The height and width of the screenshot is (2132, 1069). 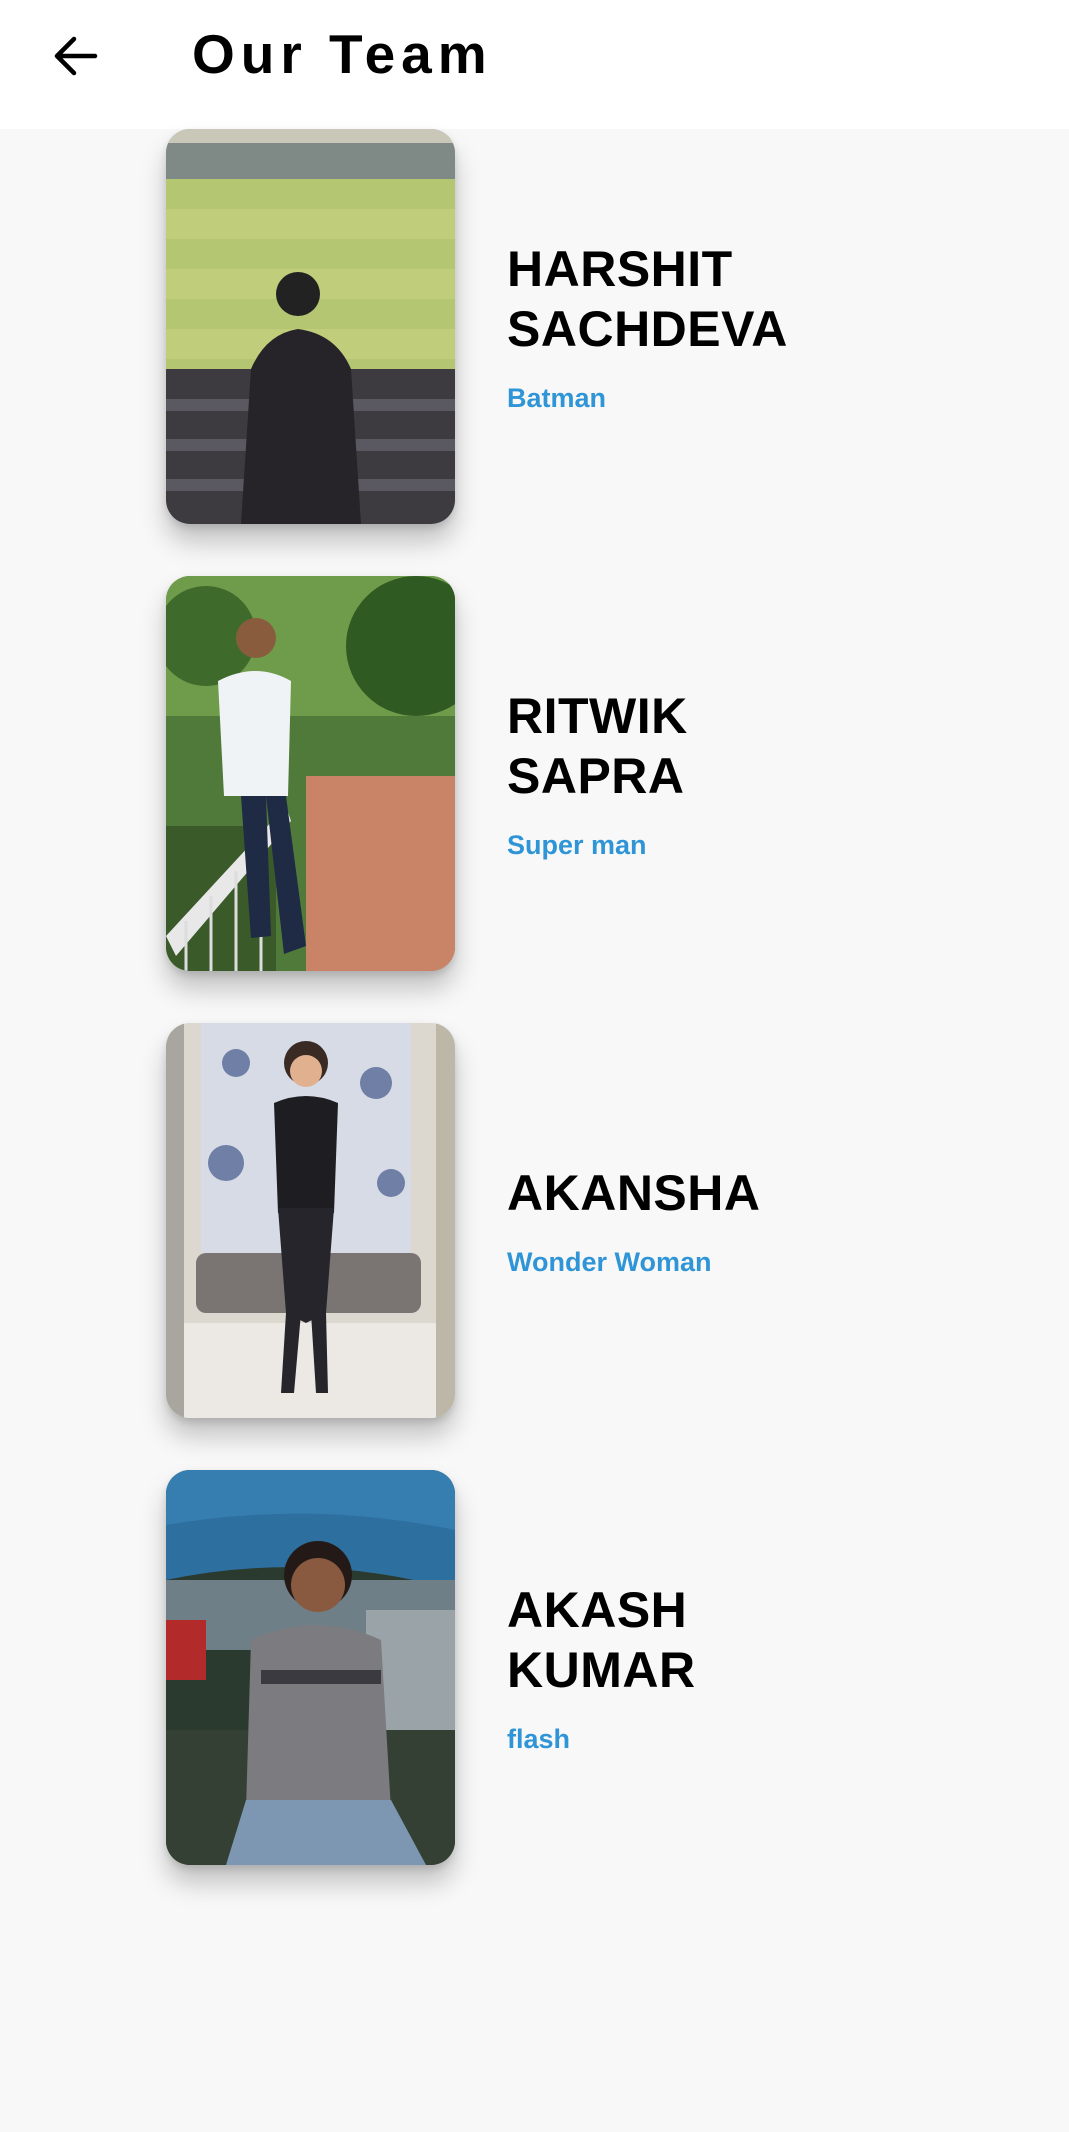 I want to click on team-member-card: RITWIK SAPRA Super man, so click(x=566, y=773).